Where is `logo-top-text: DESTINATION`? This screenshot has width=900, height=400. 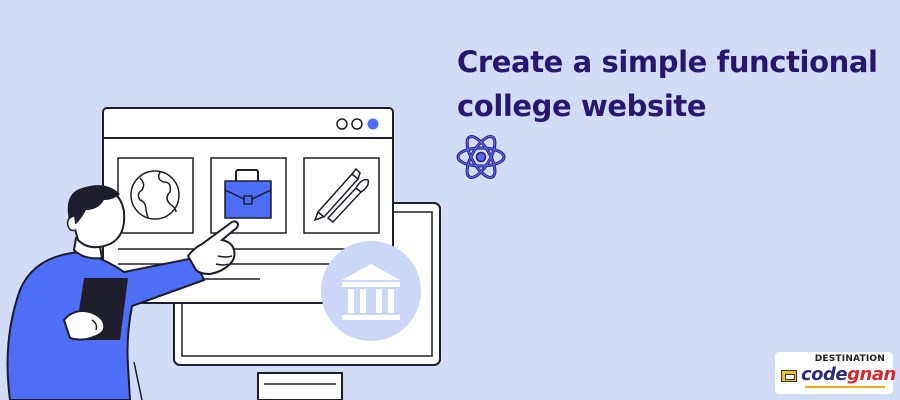
logo-top-text: DESTINATION is located at coordinates (849, 359).